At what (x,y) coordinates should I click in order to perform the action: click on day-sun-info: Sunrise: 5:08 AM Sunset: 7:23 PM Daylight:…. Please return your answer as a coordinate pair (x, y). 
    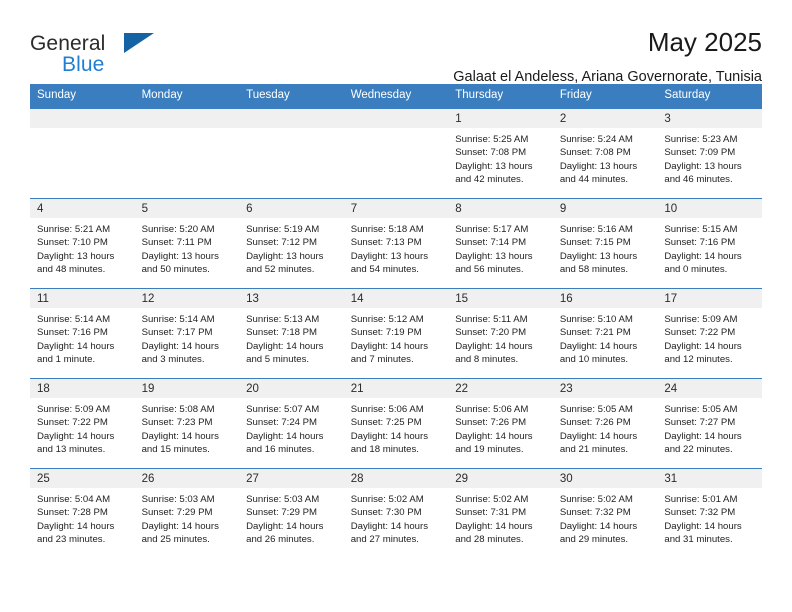
    Looking at the image, I should click on (187, 427).